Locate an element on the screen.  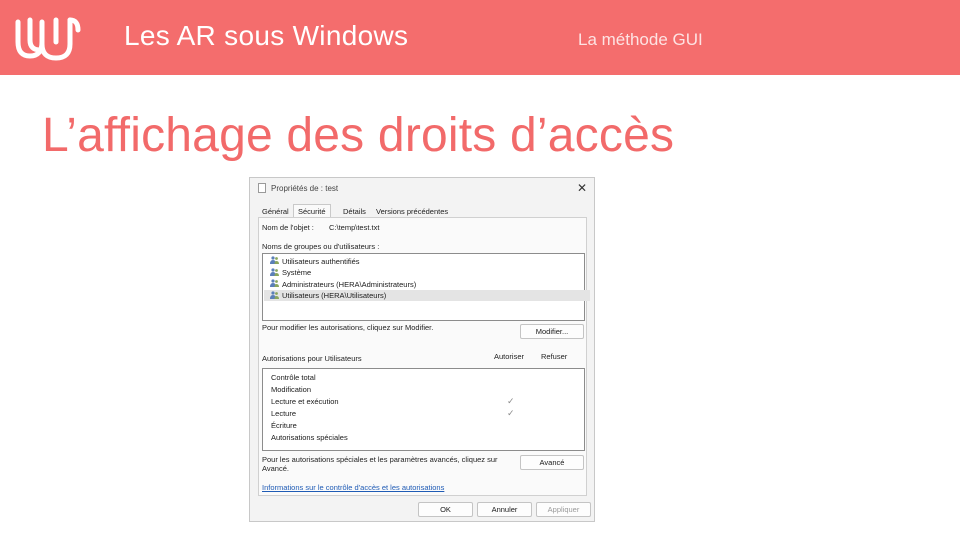
document-icon is located at coordinates (262, 188).